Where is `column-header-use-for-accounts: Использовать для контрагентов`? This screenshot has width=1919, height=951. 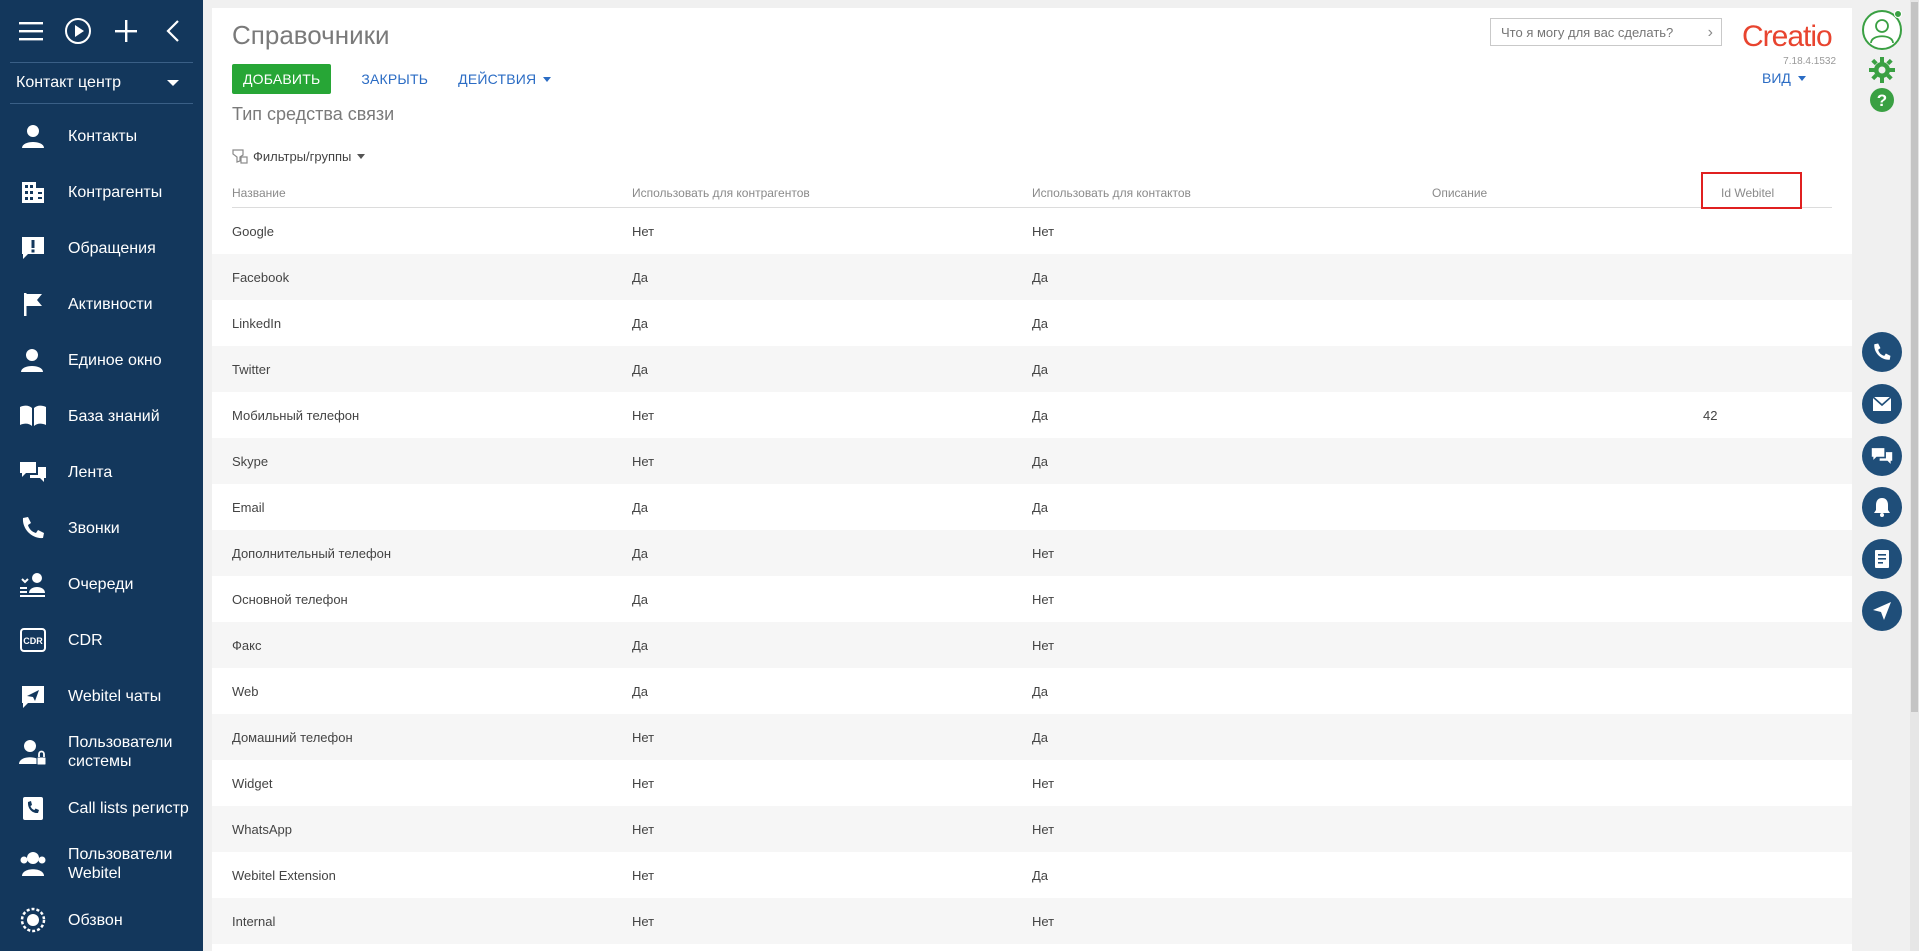
column-header-use-for-accounts: Использовать для контрагентов is located at coordinates (721, 193).